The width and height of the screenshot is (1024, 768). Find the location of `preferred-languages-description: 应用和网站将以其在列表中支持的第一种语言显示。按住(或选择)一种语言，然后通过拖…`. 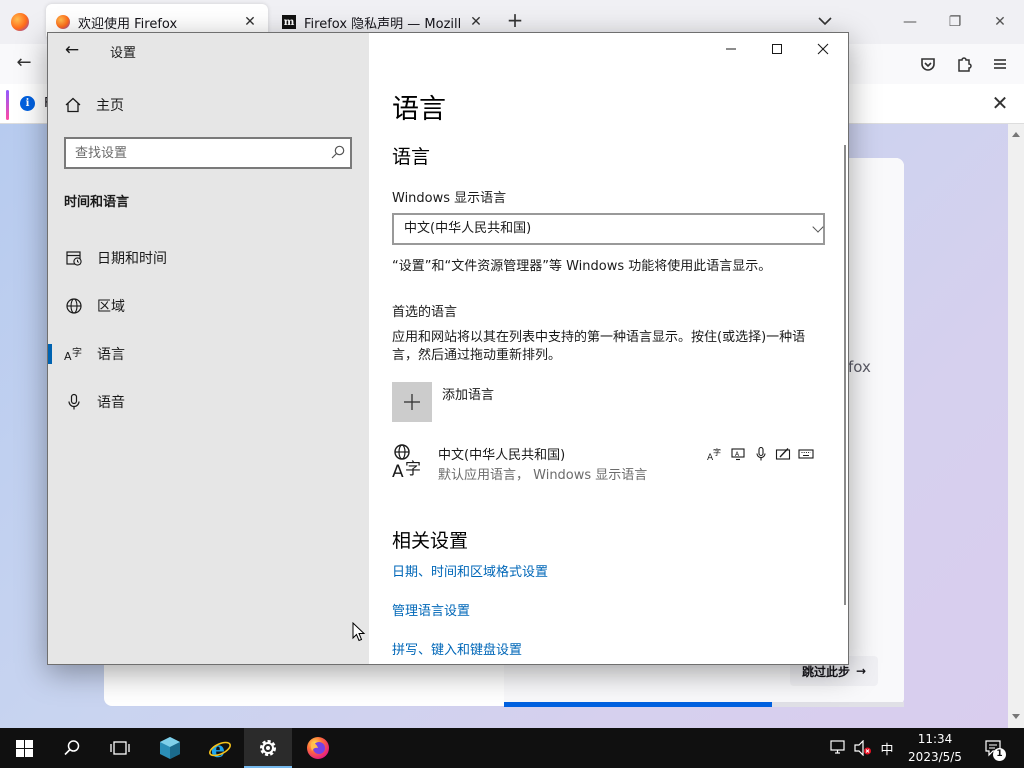

preferred-languages-description: 应用和网站将以其在列表中支持的第一种语言显示。按住(或选择)一种语言，然后通过拖… is located at coordinates (599, 346).